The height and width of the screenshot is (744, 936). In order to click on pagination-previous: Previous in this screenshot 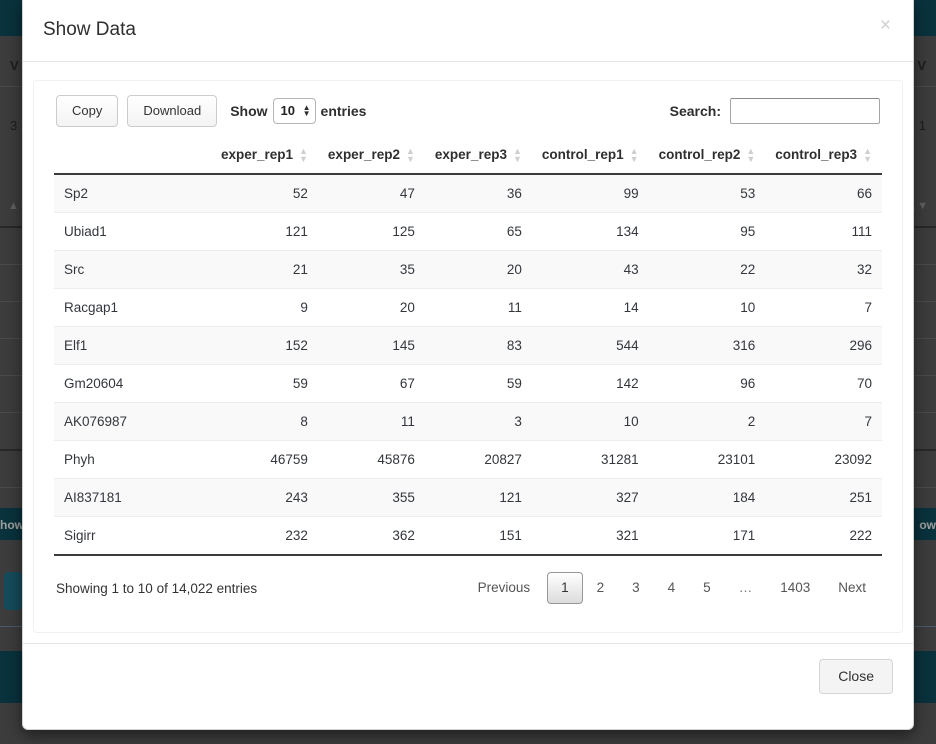, I will do `click(506, 588)`.